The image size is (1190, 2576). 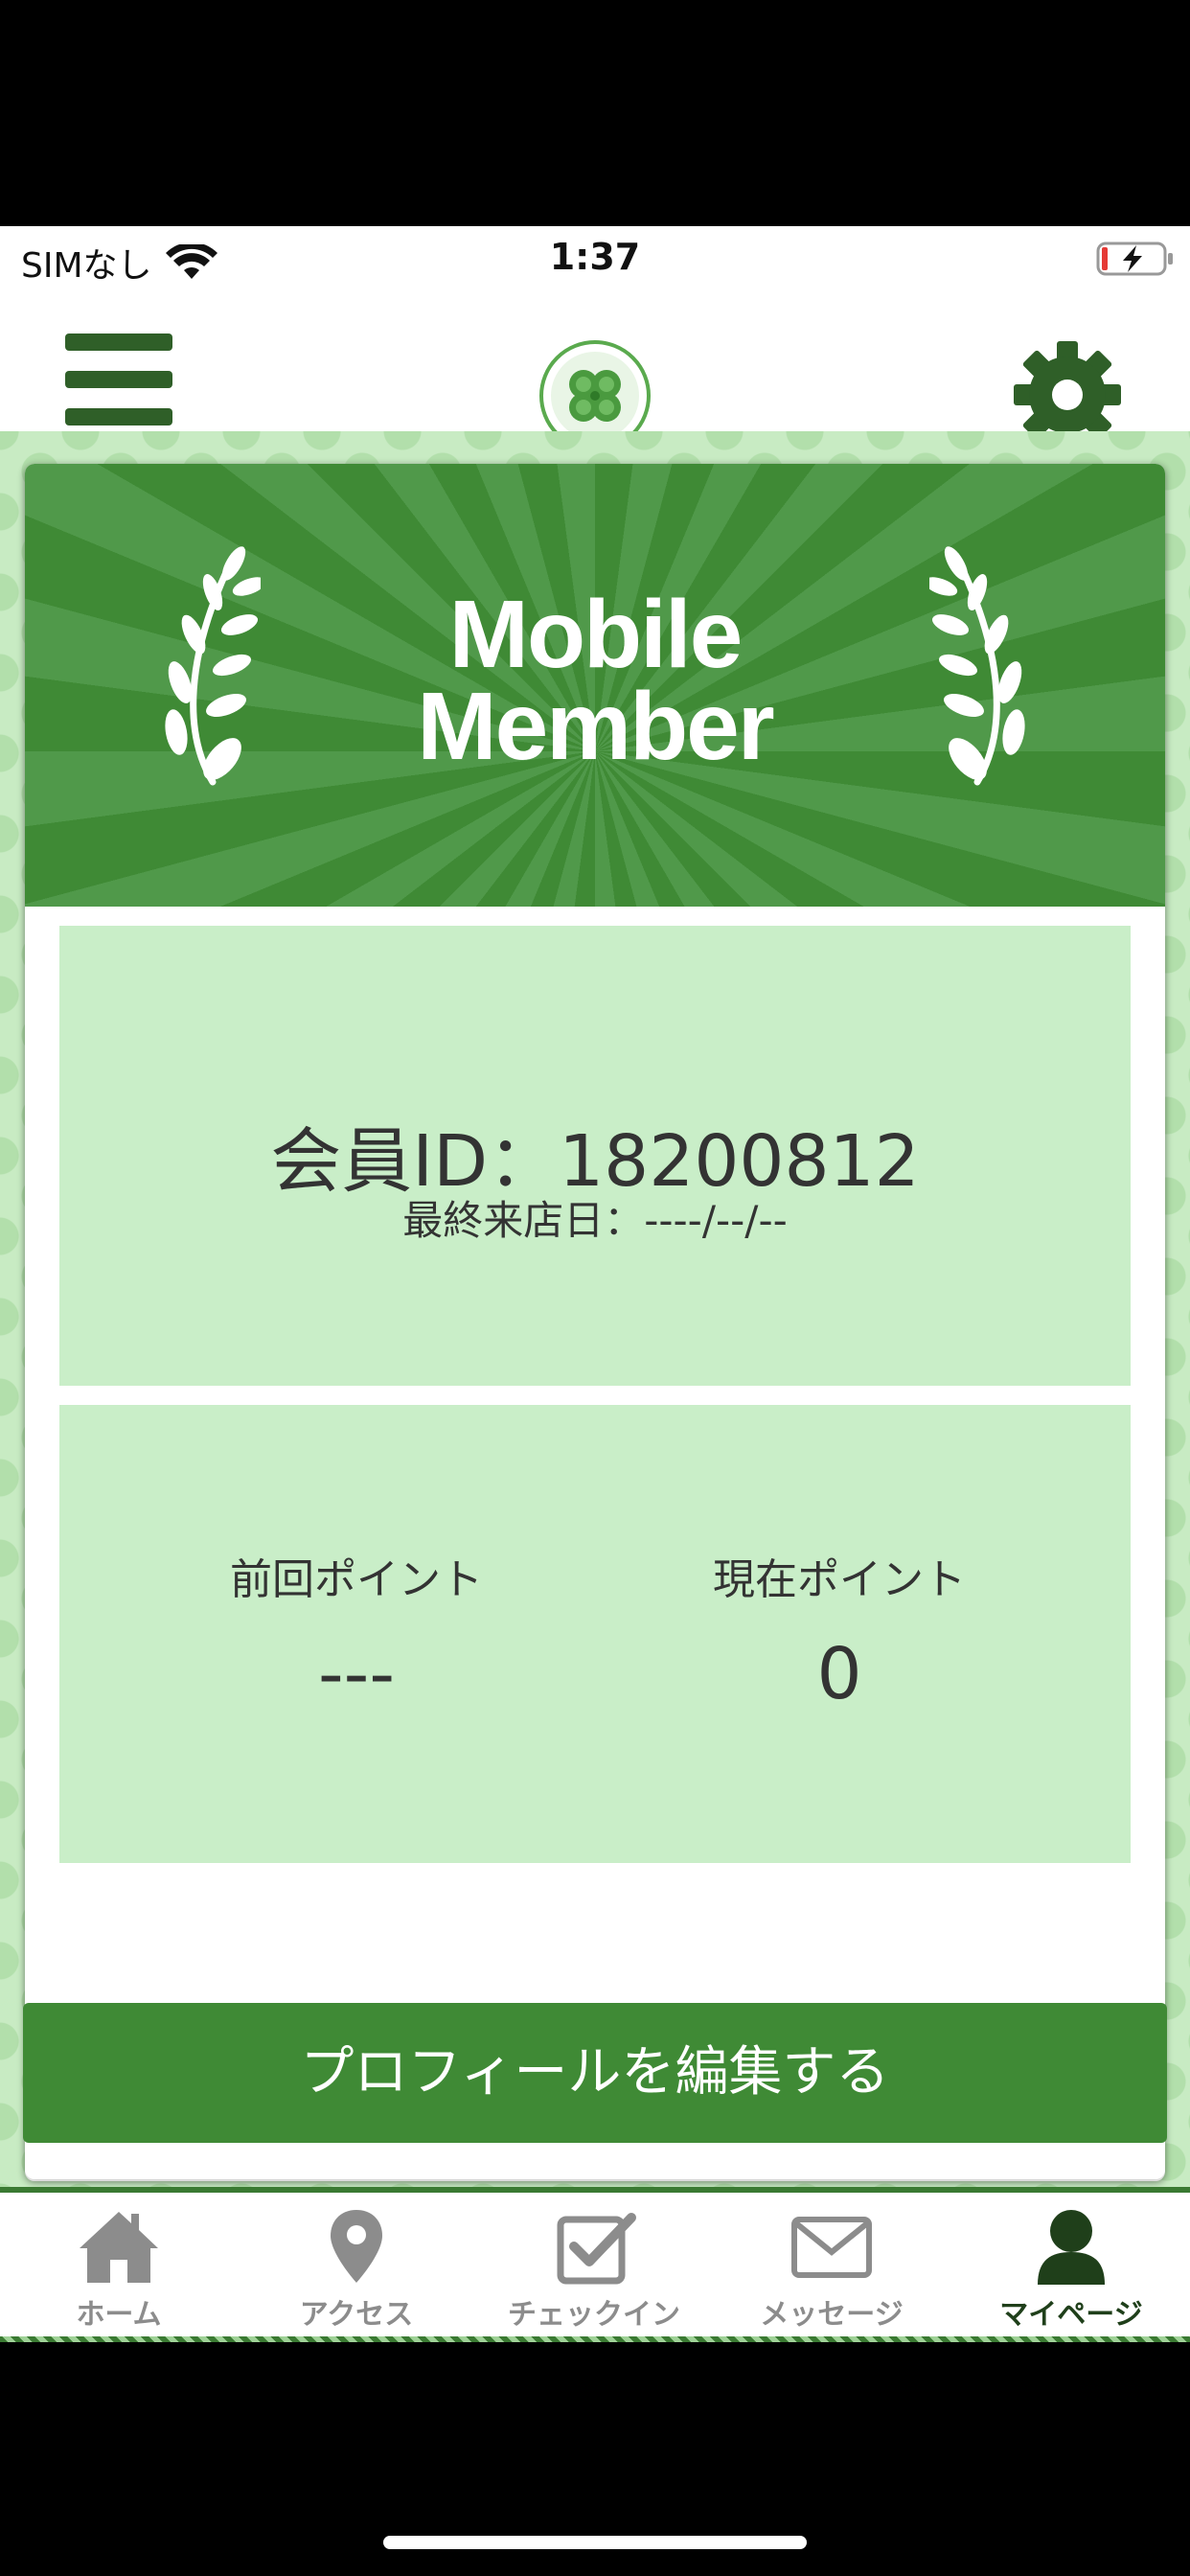 I want to click on tab-home: ホーム, so click(x=119, y=2267).